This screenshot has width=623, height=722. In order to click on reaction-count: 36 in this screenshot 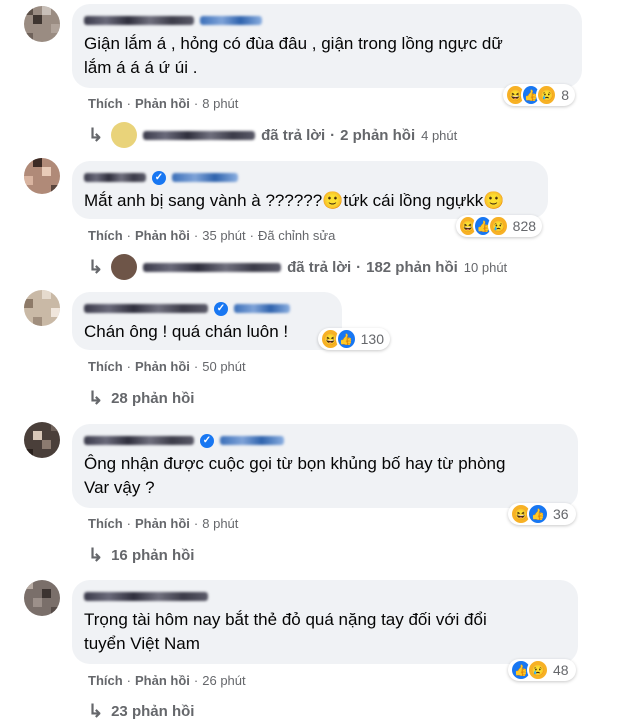, I will do `click(561, 514)`.